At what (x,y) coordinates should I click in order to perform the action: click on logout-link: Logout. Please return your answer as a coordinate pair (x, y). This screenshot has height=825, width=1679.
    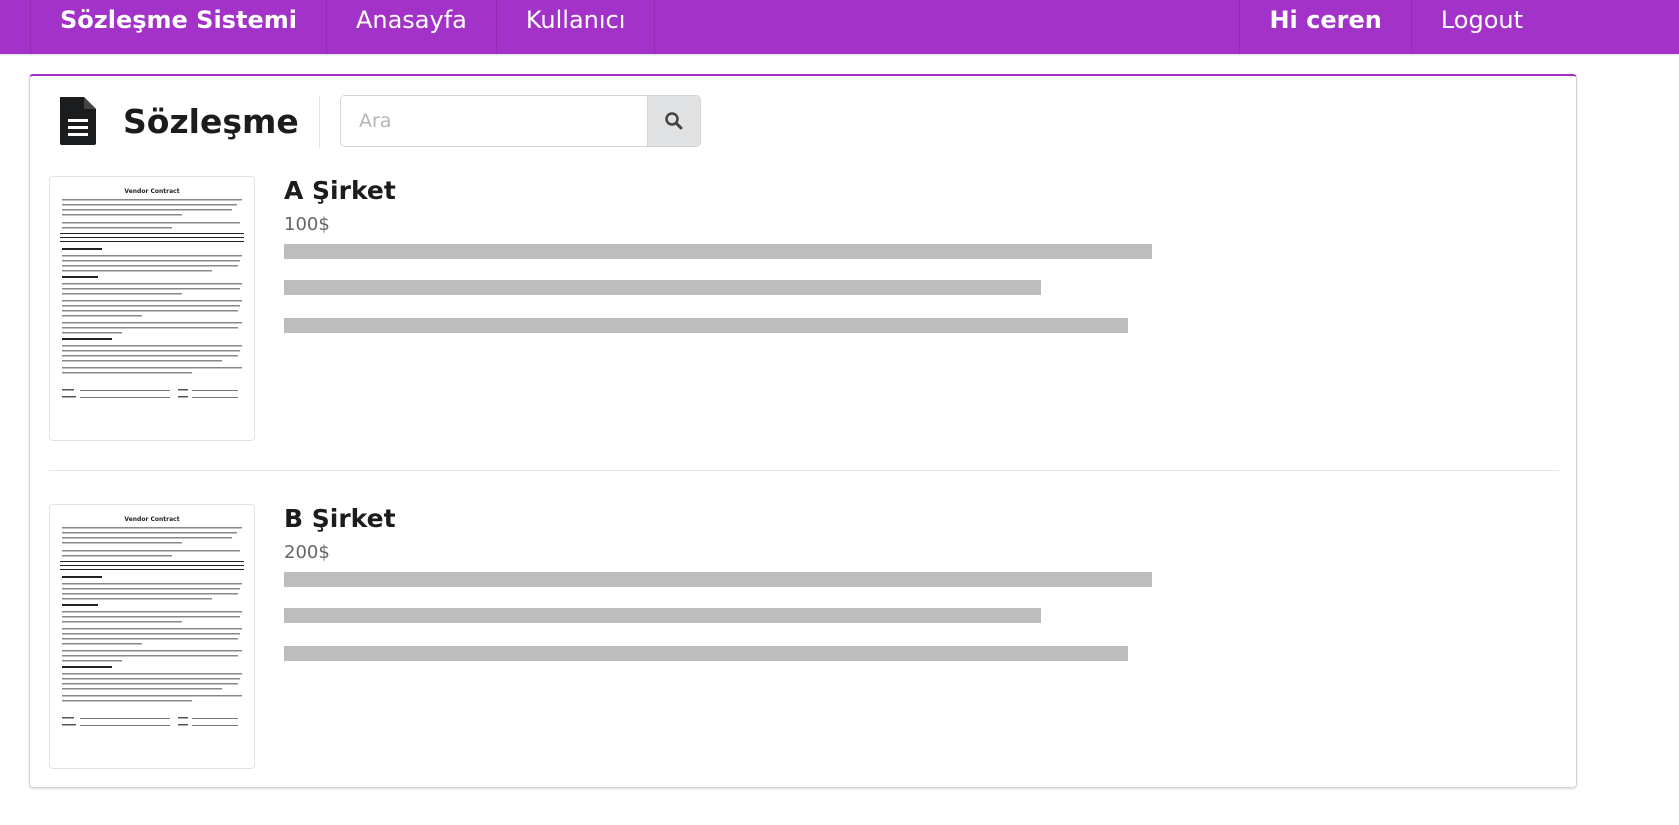
    Looking at the image, I should click on (1481, 27).